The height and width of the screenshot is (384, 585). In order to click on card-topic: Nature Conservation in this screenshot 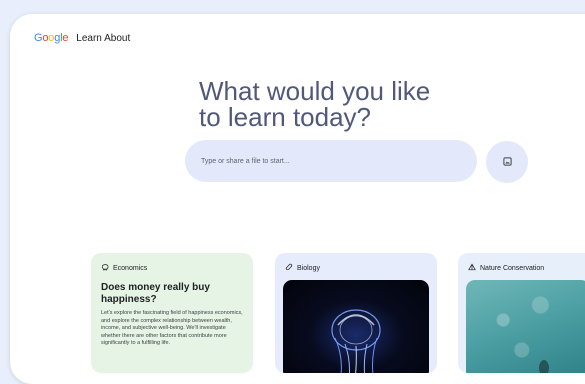, I will do `click(526, 268)`.